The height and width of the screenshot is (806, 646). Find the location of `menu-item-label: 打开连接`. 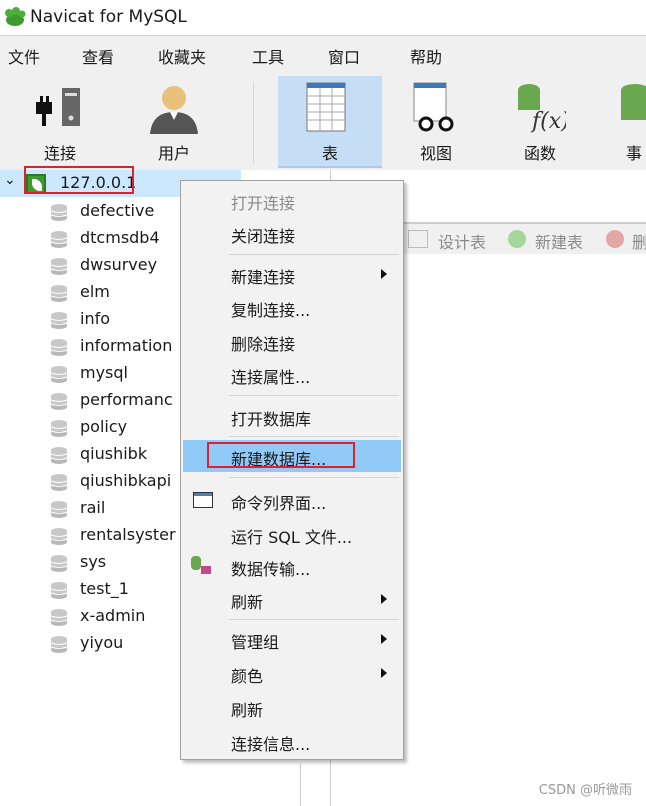

menu-item-label: 打开连接 is located at coordinates (263, 203).